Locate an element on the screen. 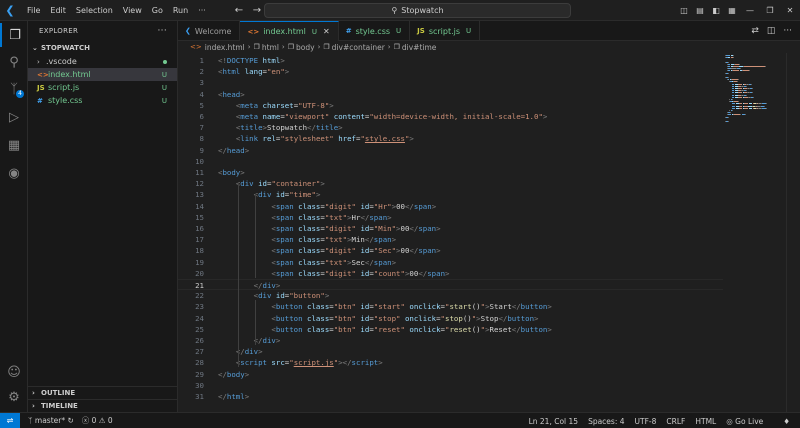  menu-edit: Edit is located at coordinates (58, 10).